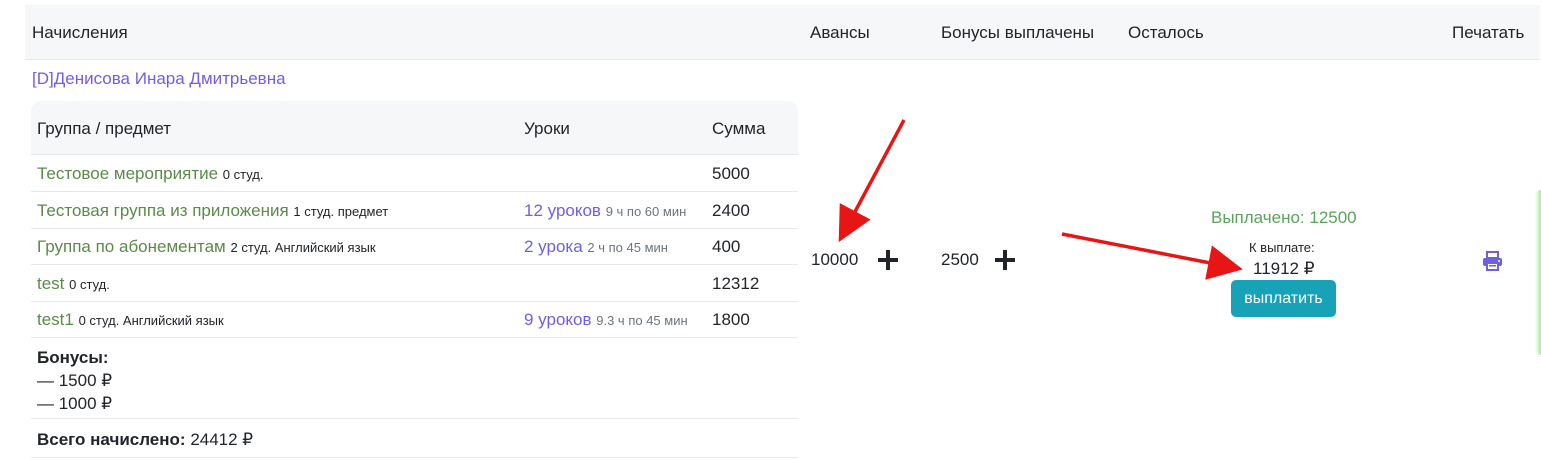 This screenshot has height=460, width=1541. What do you see at coordinates (222, 439) in the screenshot?
I see `total-value: 24412 ₽` at bounding box center [222, 439].